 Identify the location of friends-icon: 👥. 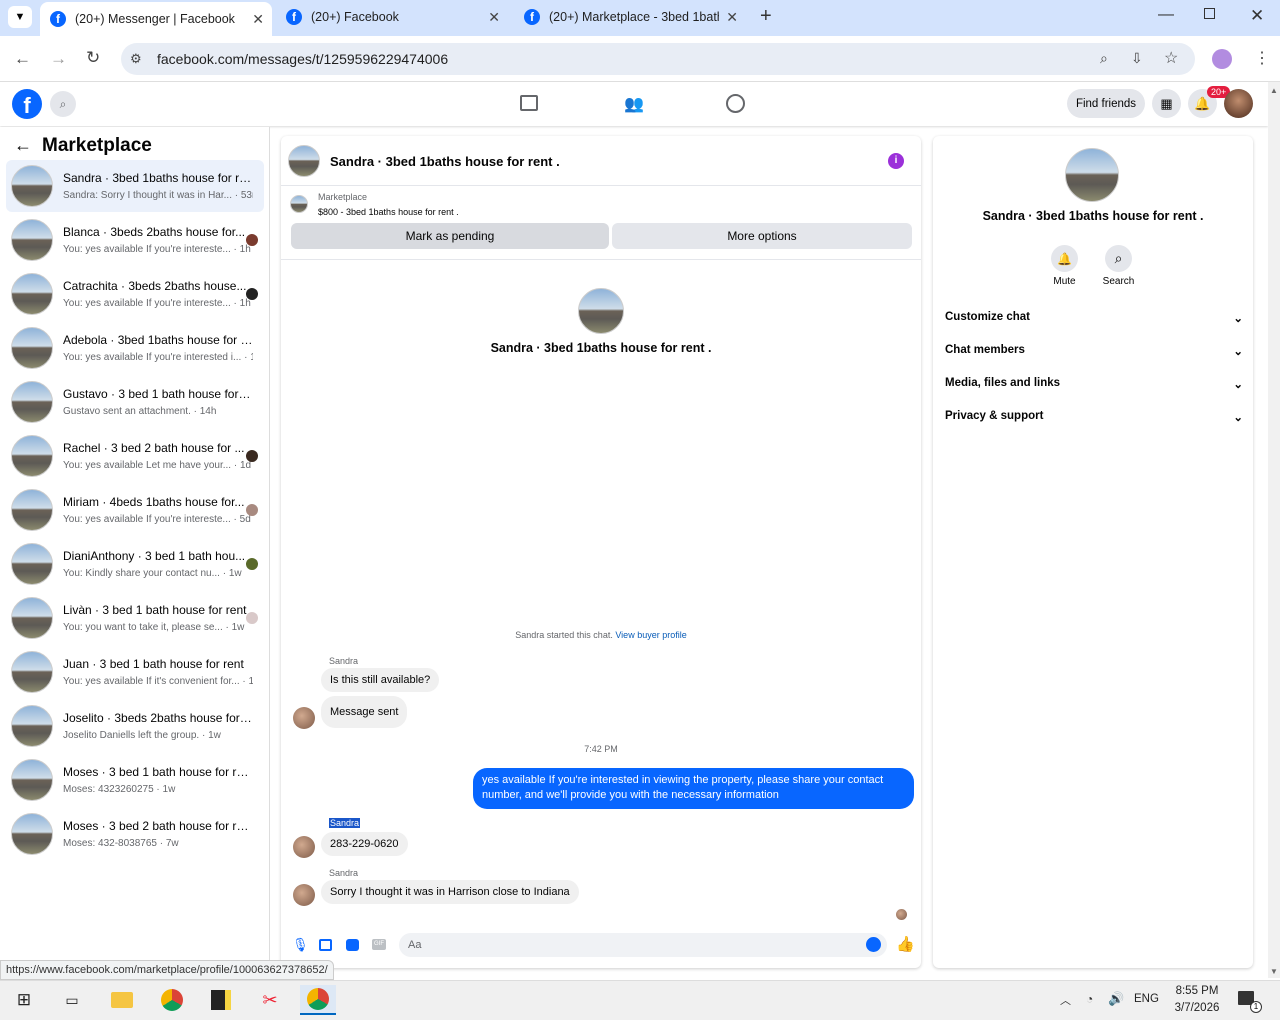
(634, 104).